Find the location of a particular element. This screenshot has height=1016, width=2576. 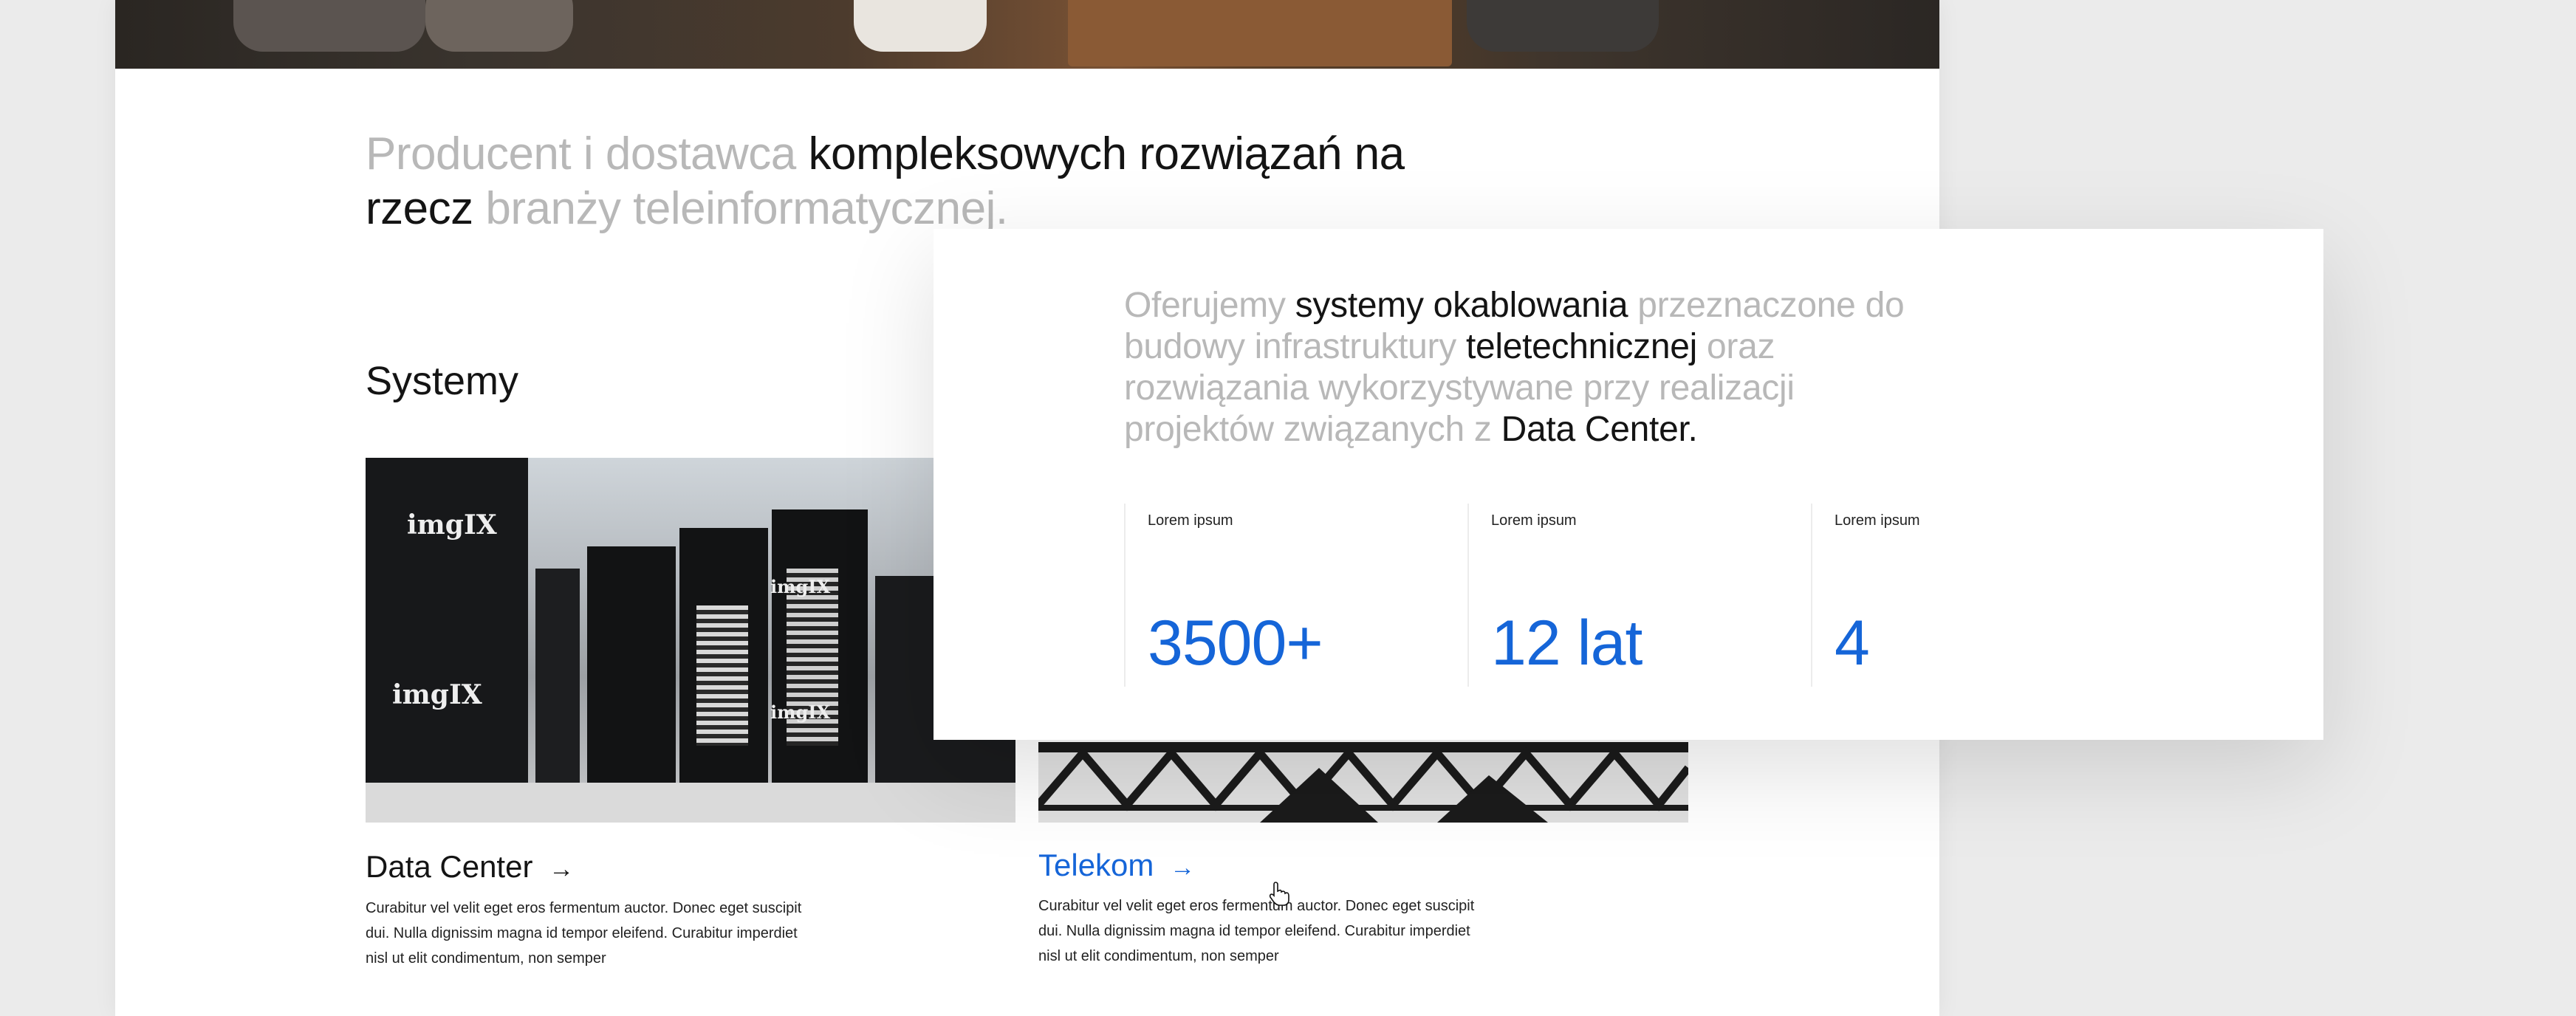

stat-item: Lorem ipsum 12 lat is located at coordinates (1630, 595).